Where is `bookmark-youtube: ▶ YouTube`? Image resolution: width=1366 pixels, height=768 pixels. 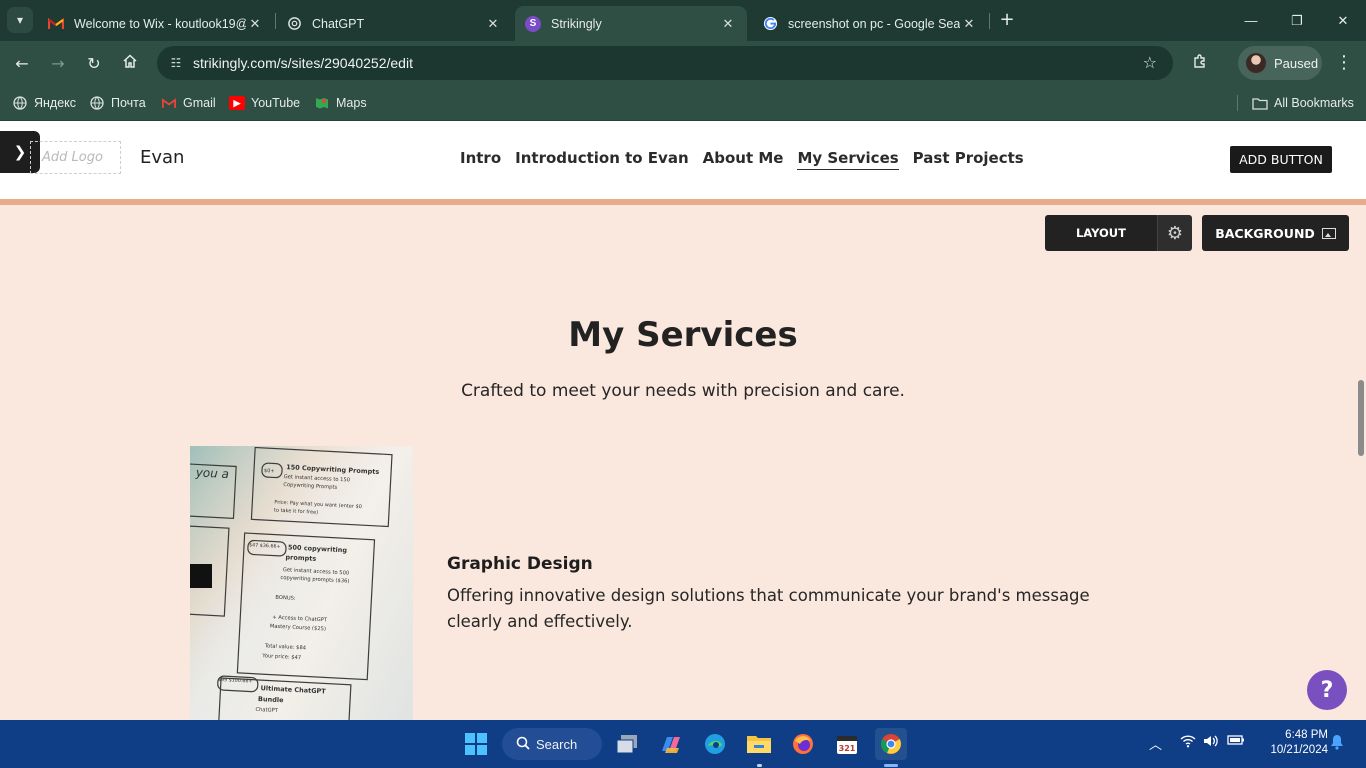
bookmark-youtube: ▶ YouTube is located at coordinates (264, 103).